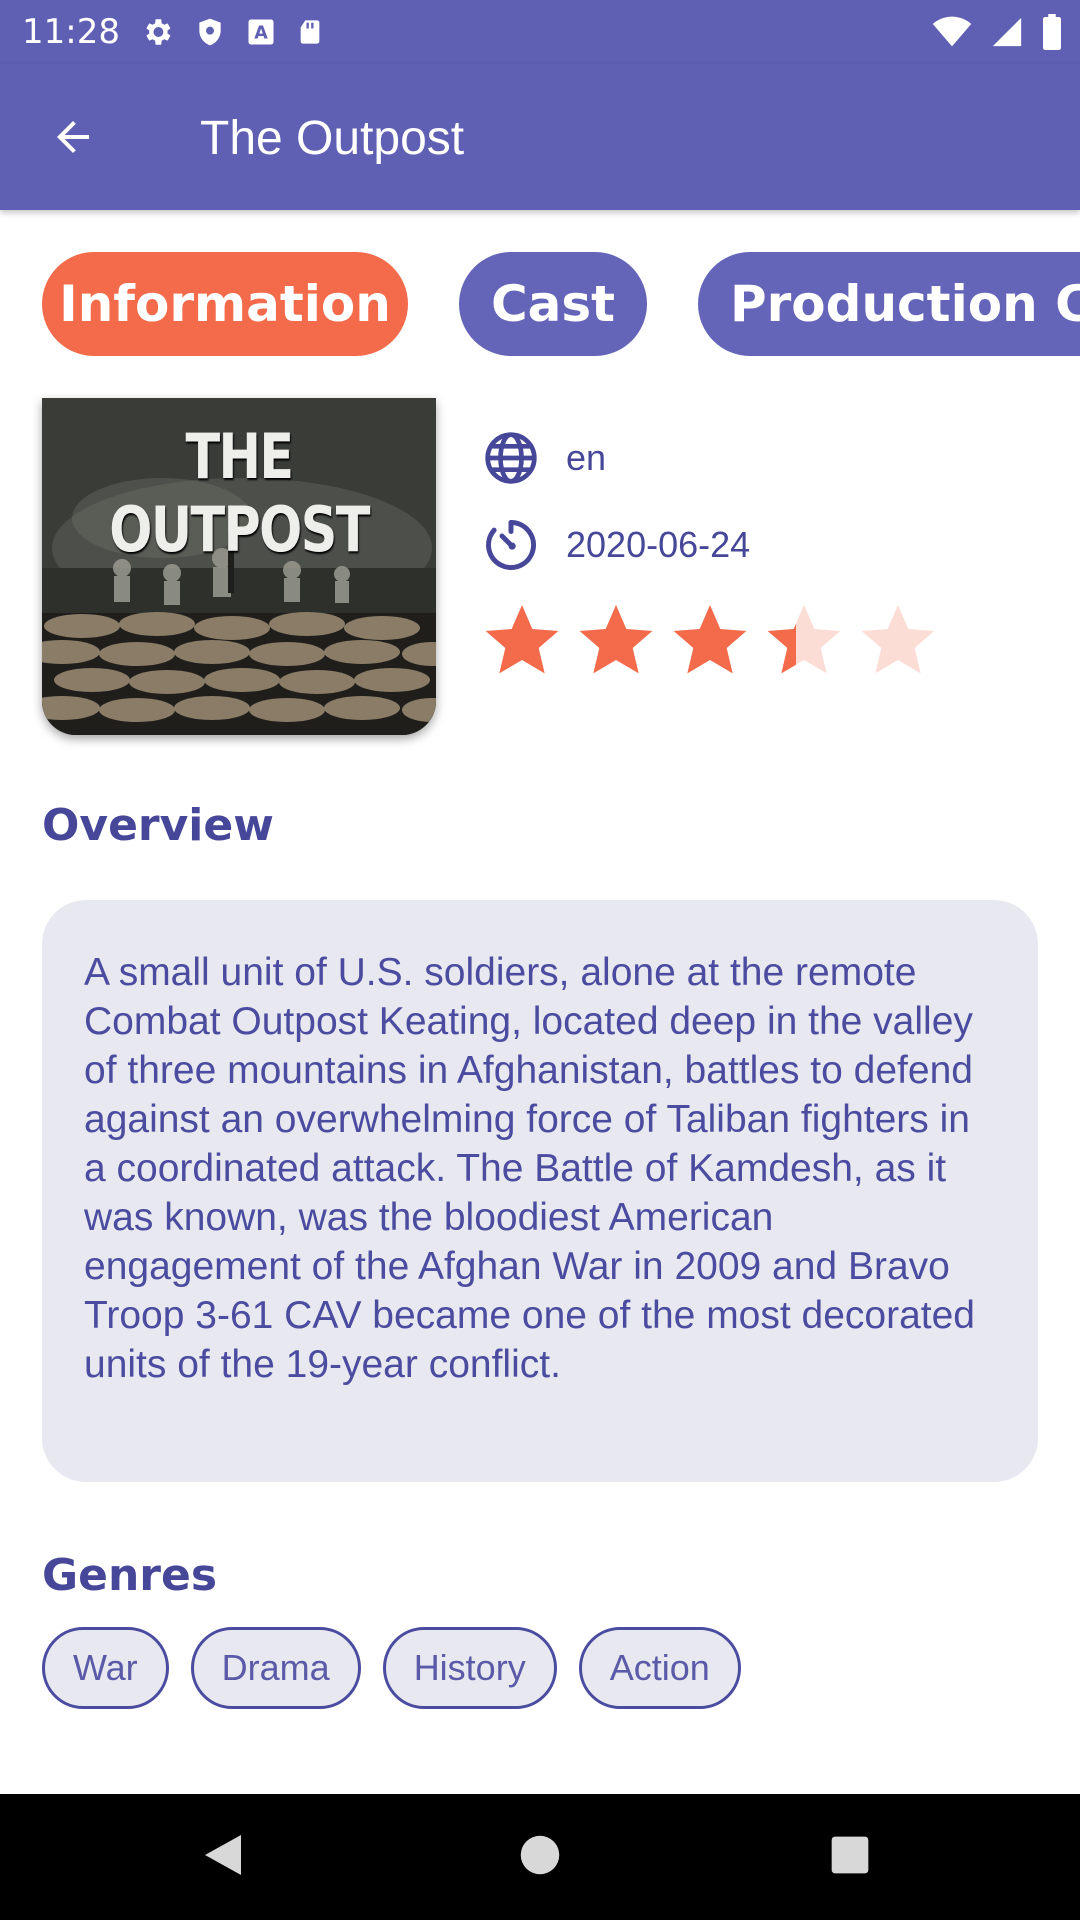  What do you see at coordinates (511, 545) in the screenshot?
I see `release-date-icon` at bounding box center [511, 545].